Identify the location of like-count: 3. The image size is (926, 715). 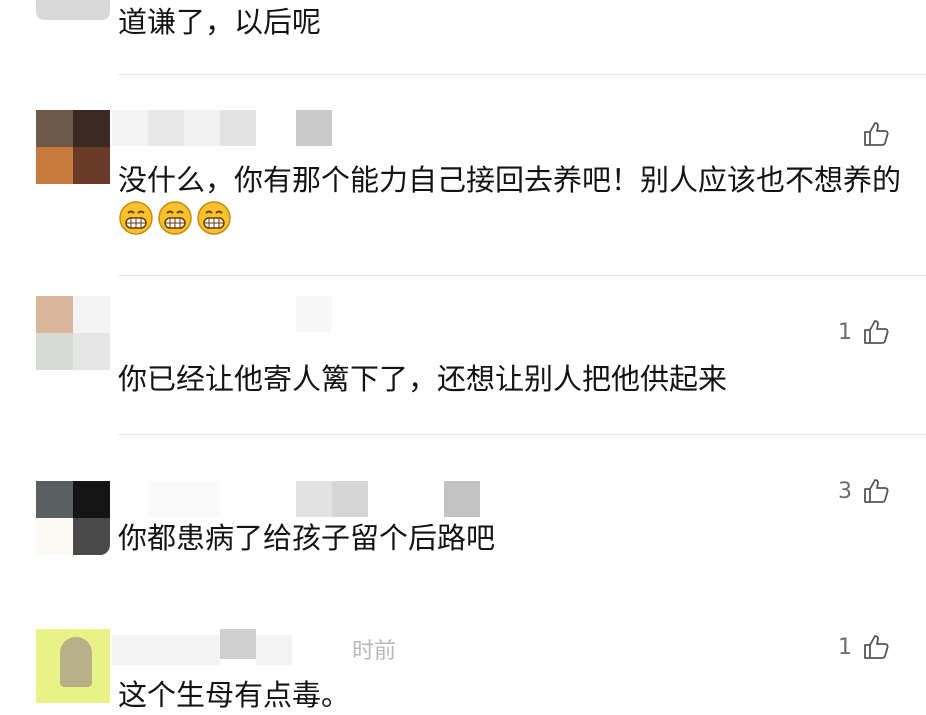
(845, 491).